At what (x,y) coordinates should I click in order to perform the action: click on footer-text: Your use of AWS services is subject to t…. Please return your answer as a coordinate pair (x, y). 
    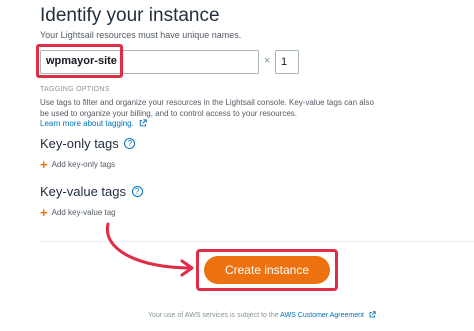
    Looking at the image, I should click on (213, 315).